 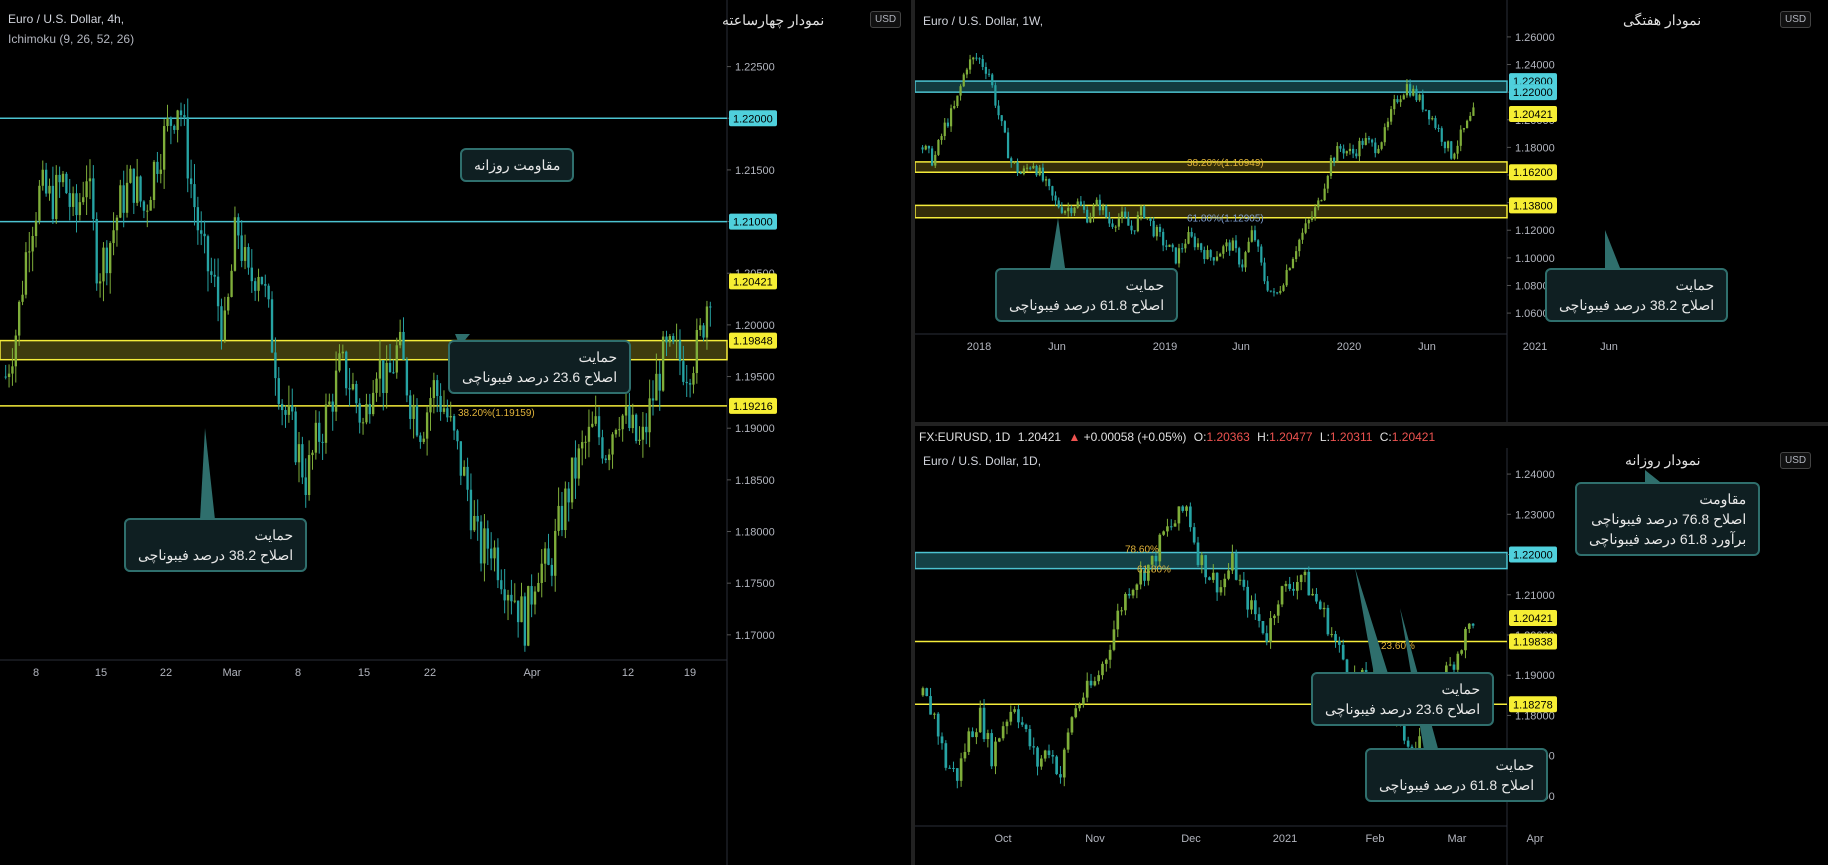 What do you see at coordinates (1535, 38) in the screenshot?
I see `price-tick-label: 1.26000` at bounding box center [1535, 38].